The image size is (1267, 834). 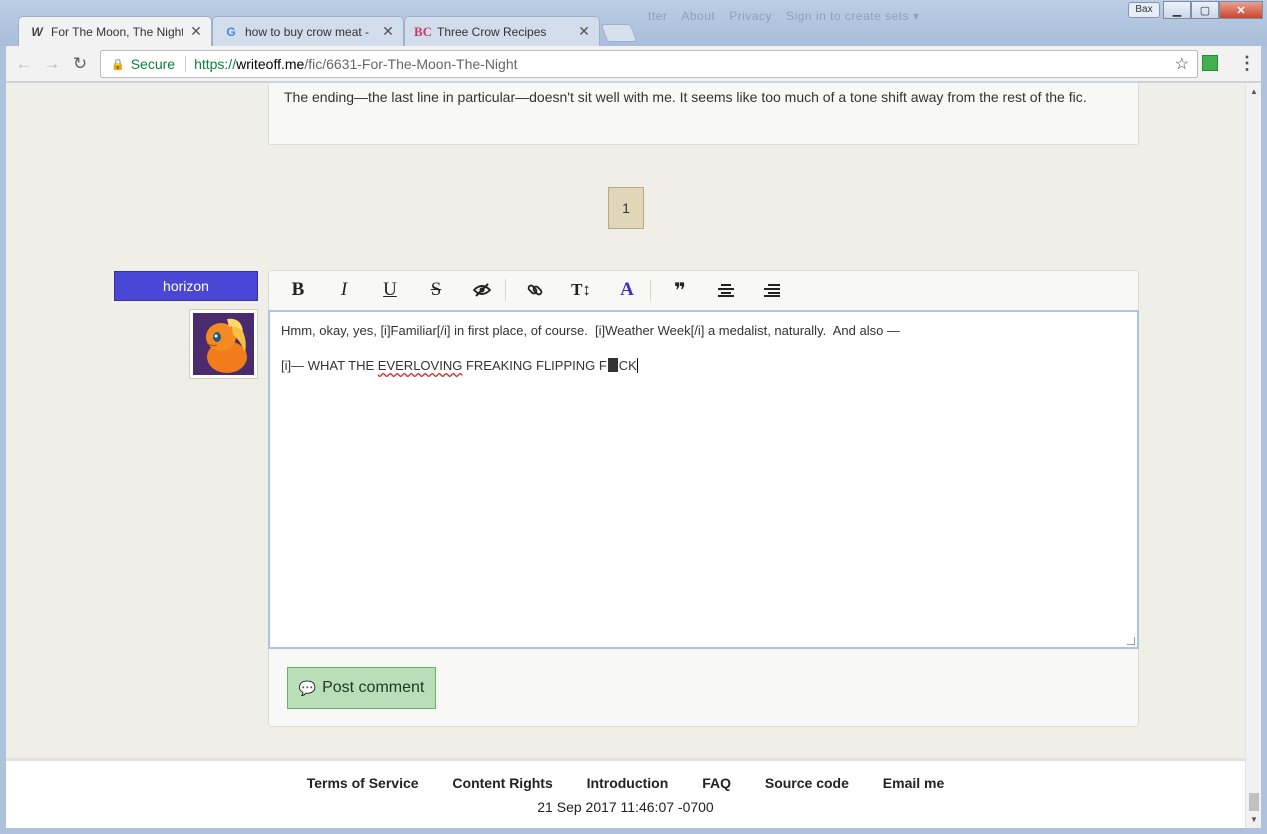 I want to click on align-right-icon, so click(x=772, y=290).